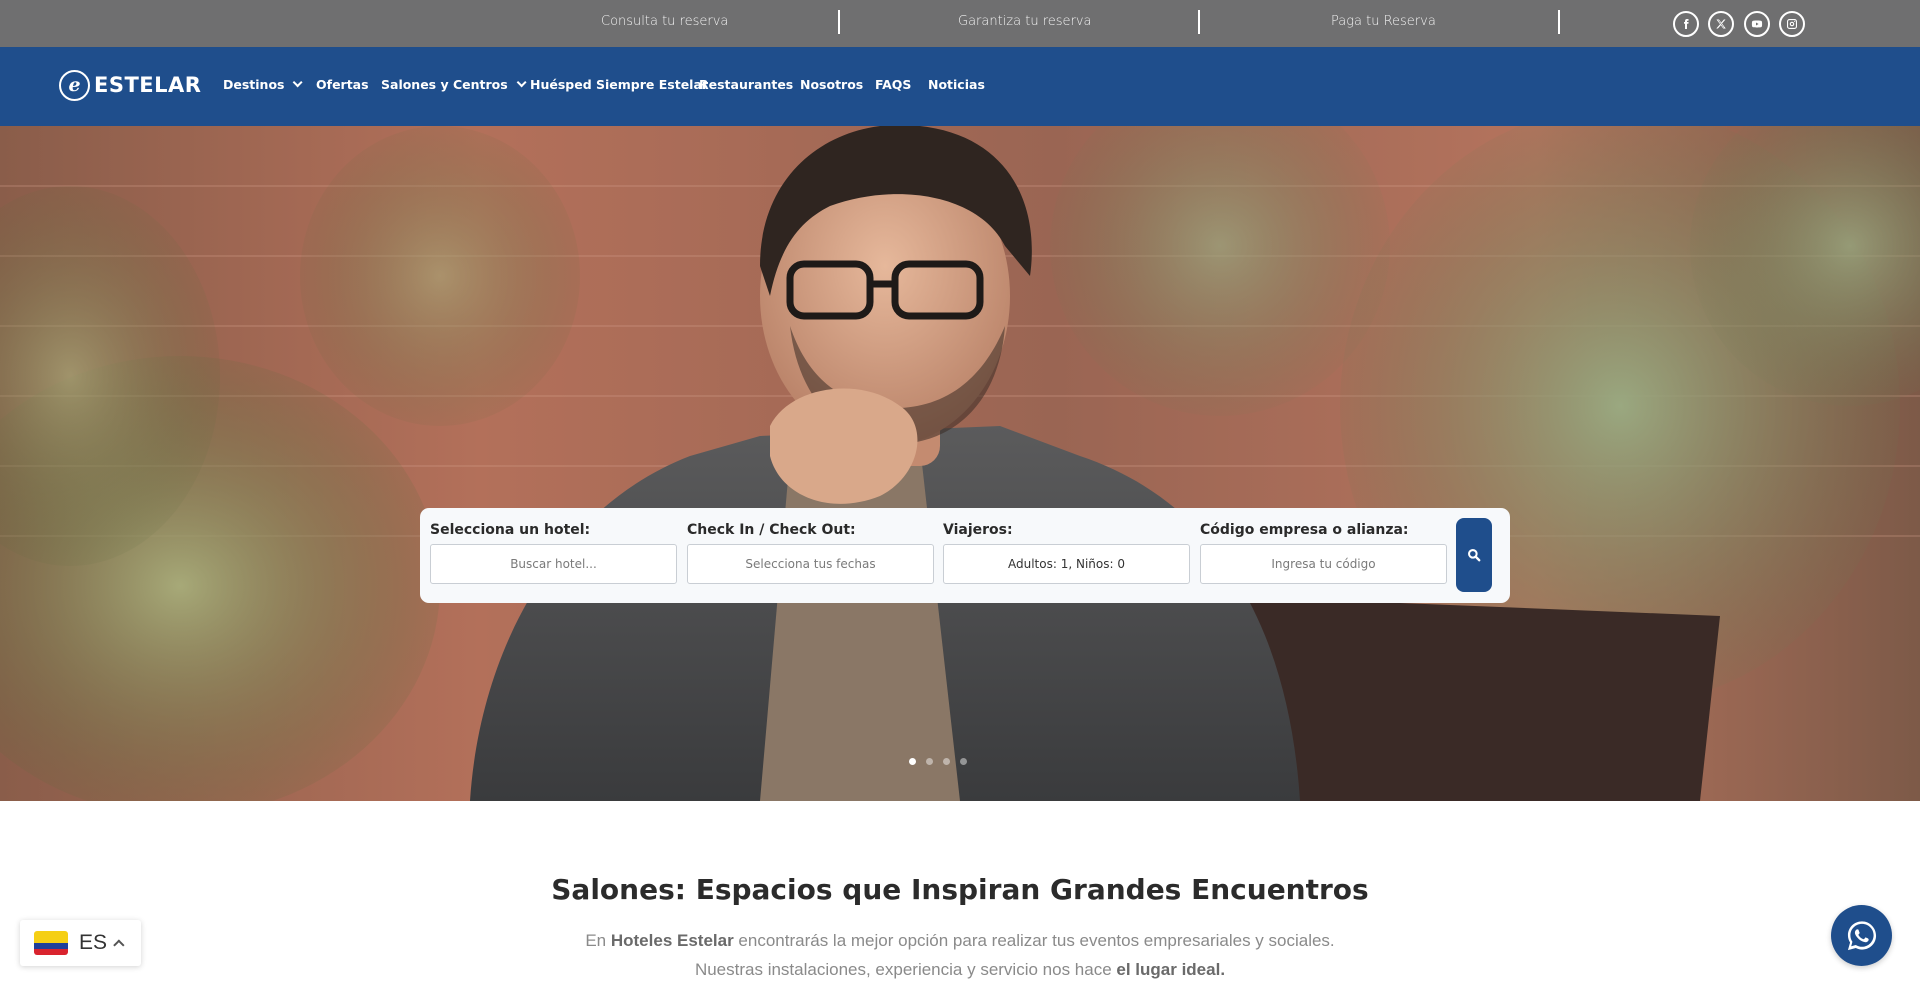  I want to click on nav-label: Huésped Siempre Estelar, so click(619, 84).